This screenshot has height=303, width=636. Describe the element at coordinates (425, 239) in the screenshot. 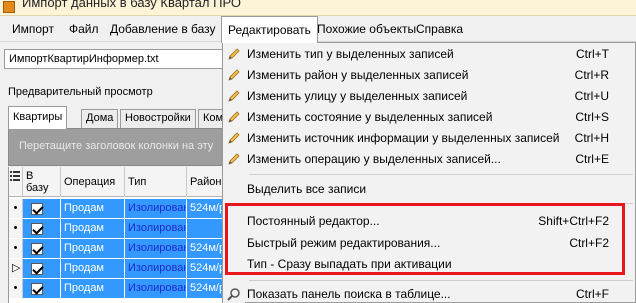

I see `highlight-annotation` at that location.